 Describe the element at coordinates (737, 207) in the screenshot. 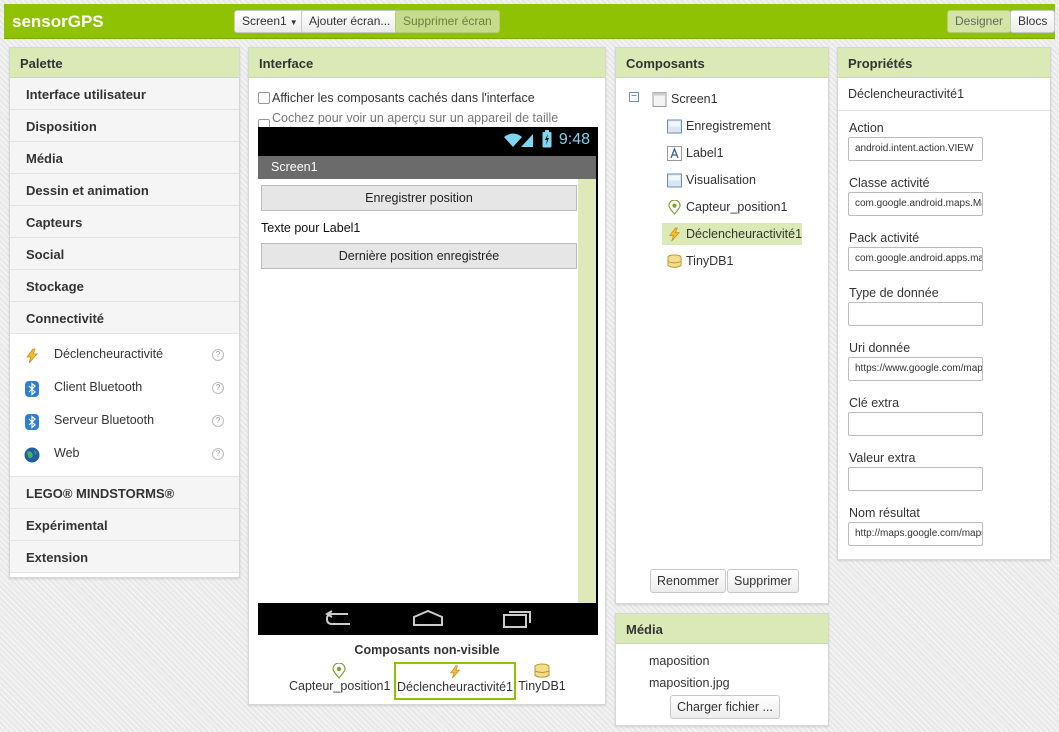

I see `tree-node-label: Capteur_position1` at that location.